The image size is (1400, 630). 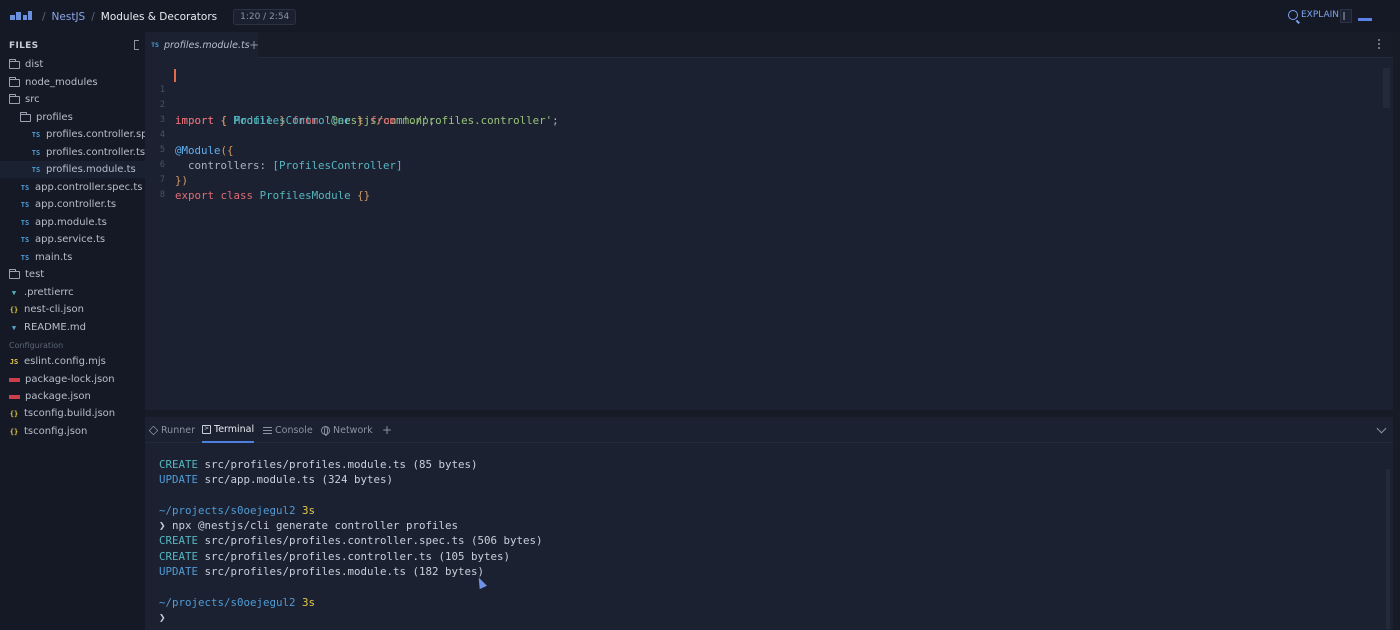 I want to click on file-label: .prettierrc, so click(x=49, y=292).